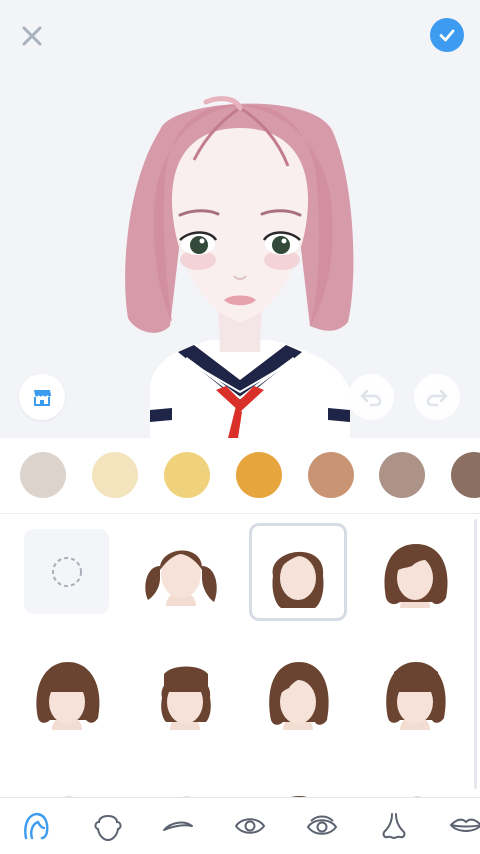 This screenshot has width=480, height=854. I want to click on eye-detail-icon, so click(322, 825).